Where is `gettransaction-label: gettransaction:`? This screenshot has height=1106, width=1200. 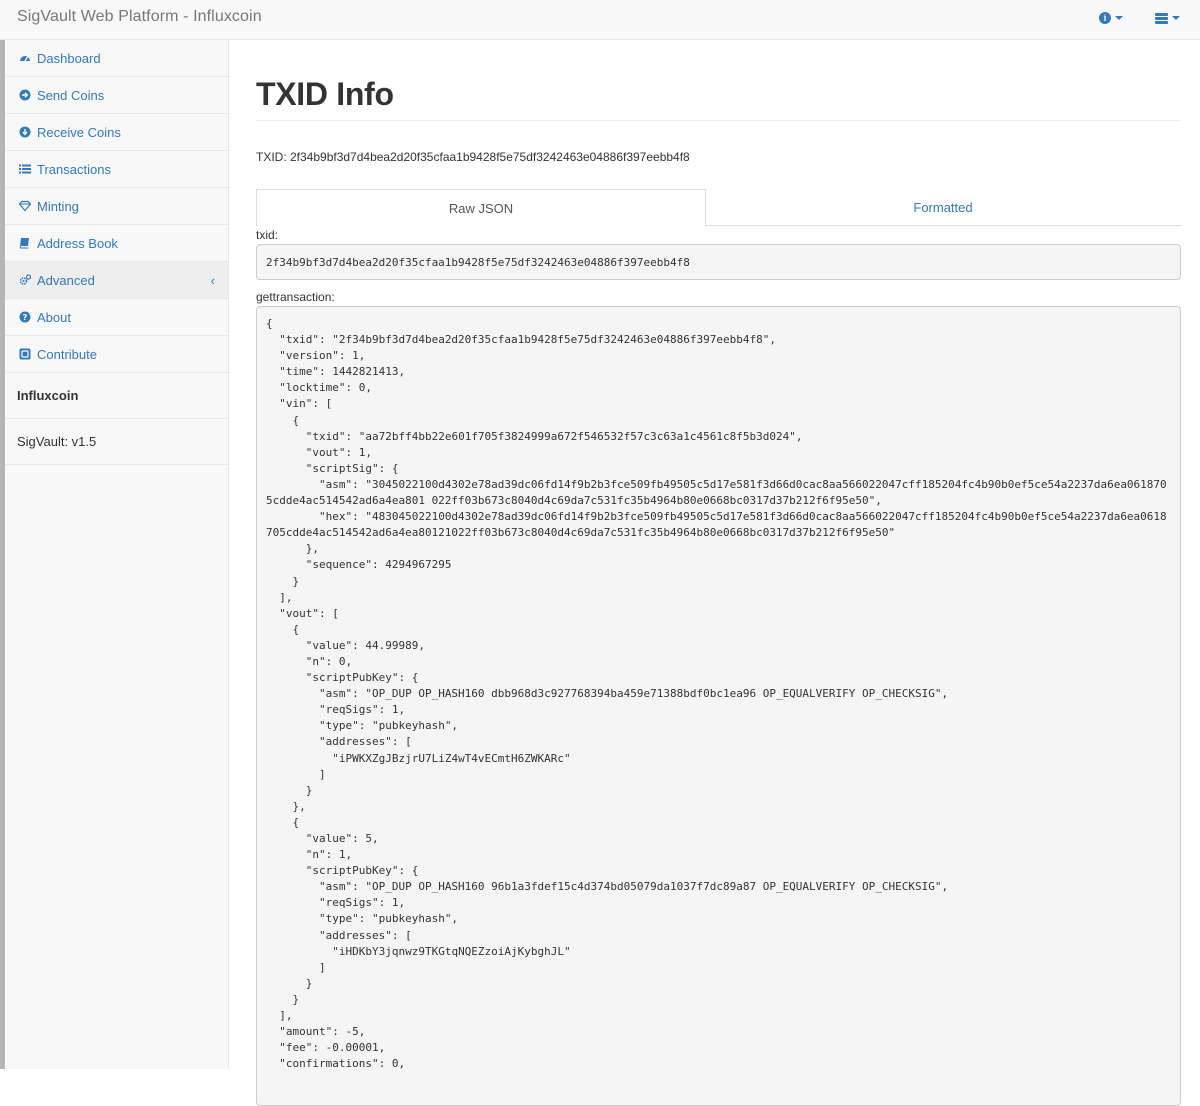 gettransaction-label: gettransaction: is located at coordinates (295, 297).